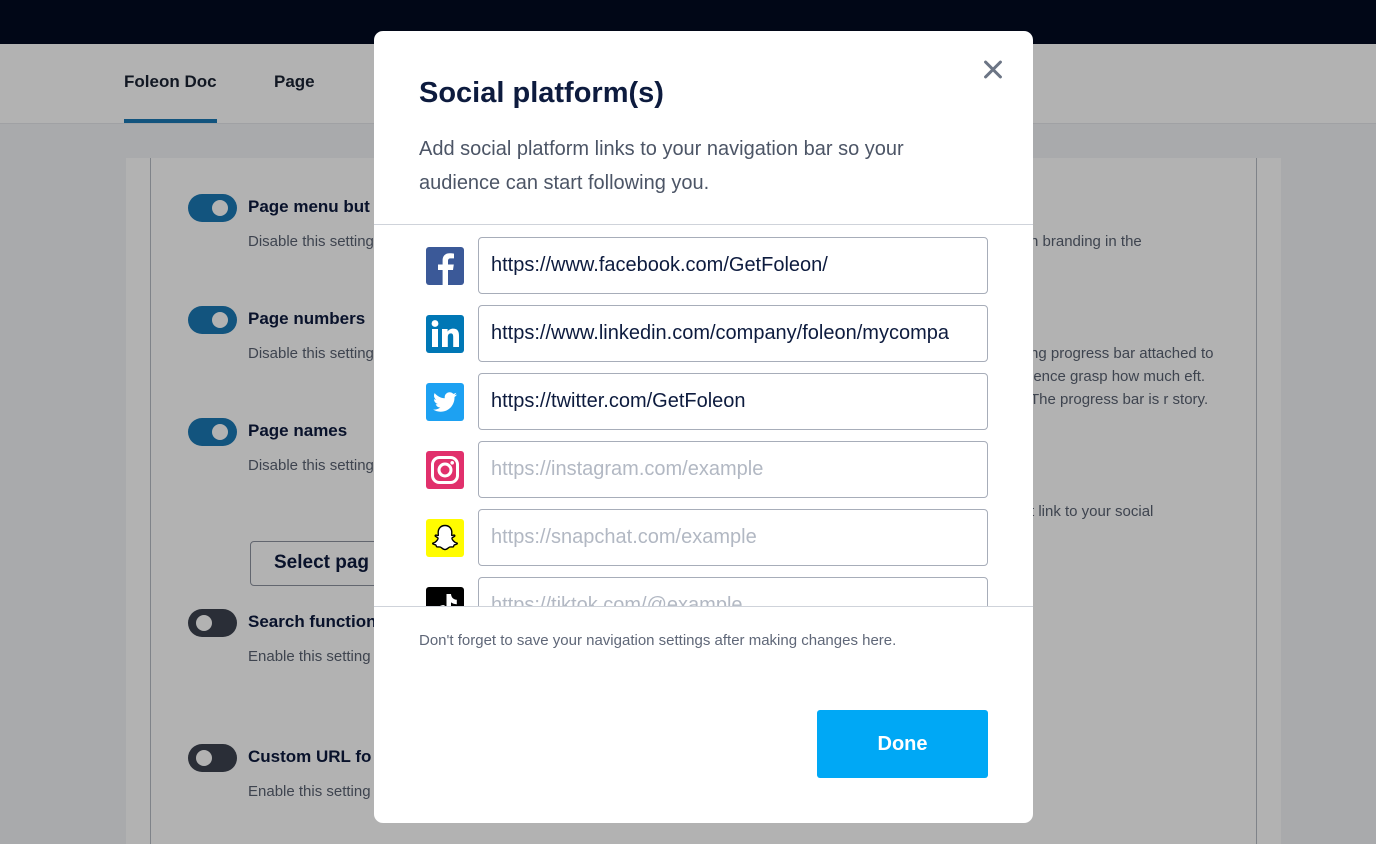 The image size is (1376, 844). I want to click on facebook-icon, so click(445, 266).